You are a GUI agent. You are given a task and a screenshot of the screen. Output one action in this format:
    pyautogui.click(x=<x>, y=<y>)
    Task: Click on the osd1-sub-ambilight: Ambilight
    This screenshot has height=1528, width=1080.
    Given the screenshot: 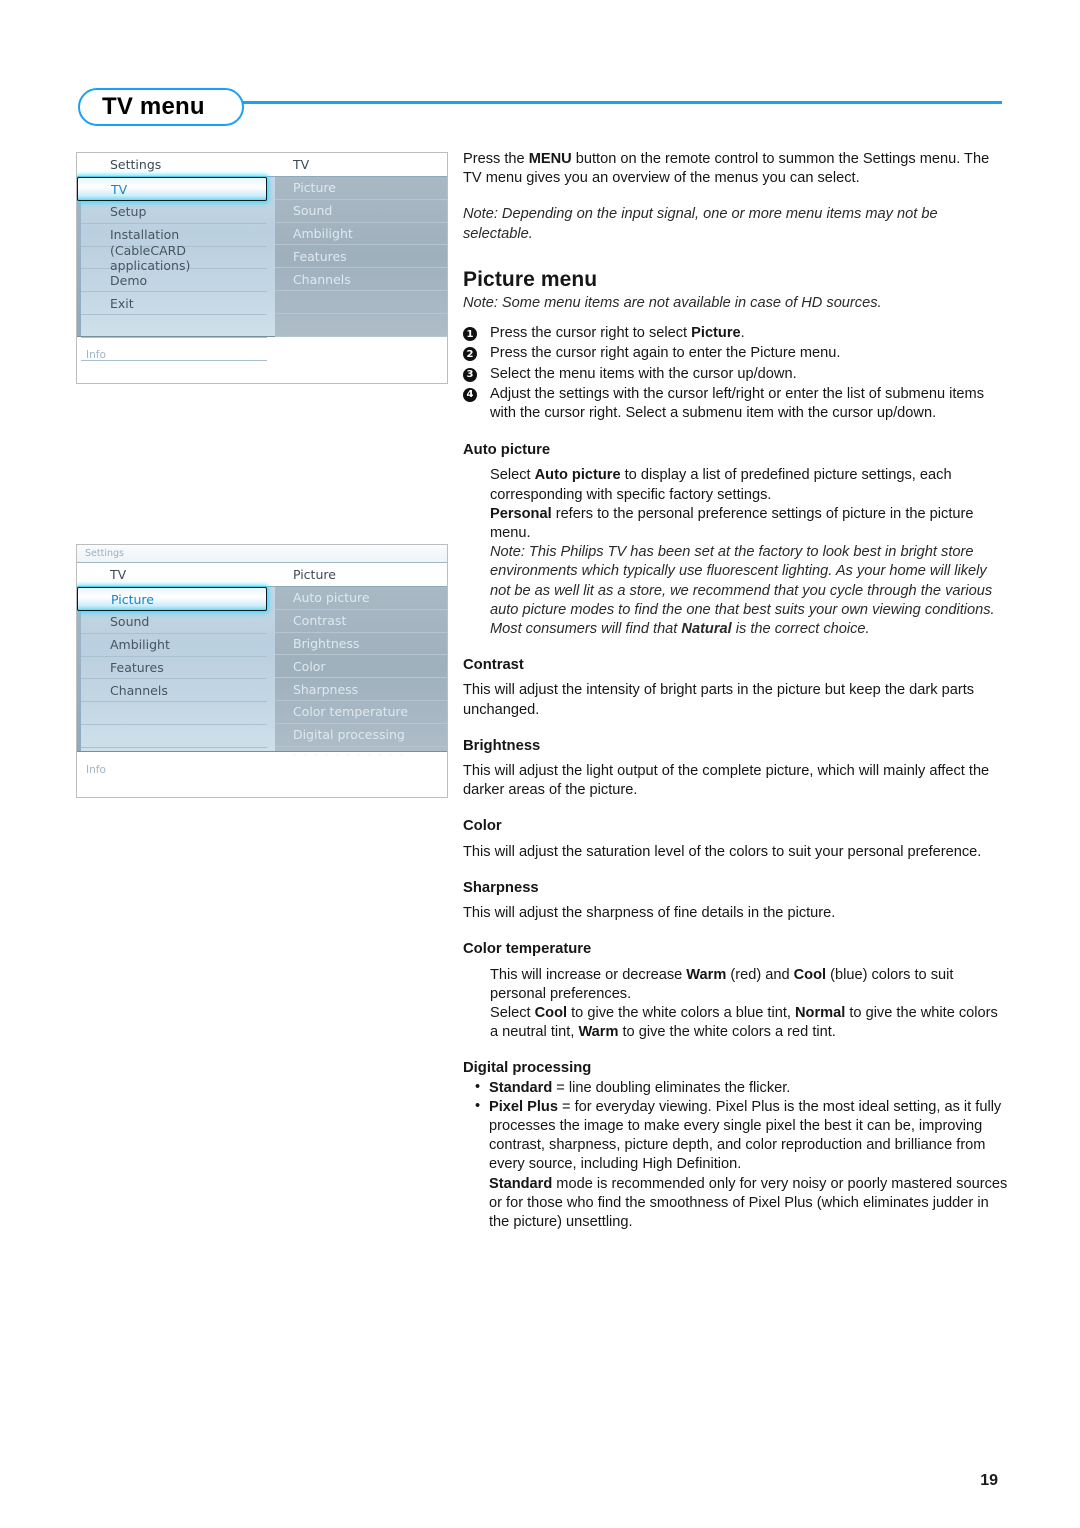 What is the action you would take?
    pyautogui.click(x=360, y=234)
    